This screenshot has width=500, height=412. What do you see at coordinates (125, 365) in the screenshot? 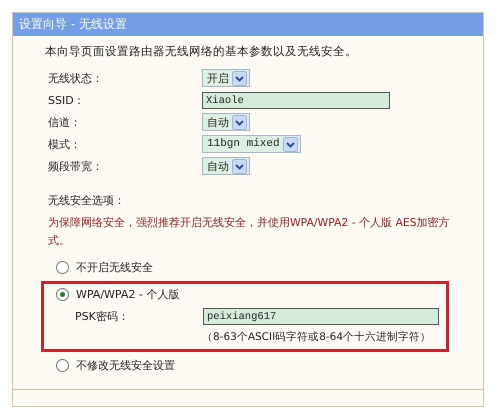
I see `radio-label: 不修改无线安全设置` at bounding box center [125, 365].